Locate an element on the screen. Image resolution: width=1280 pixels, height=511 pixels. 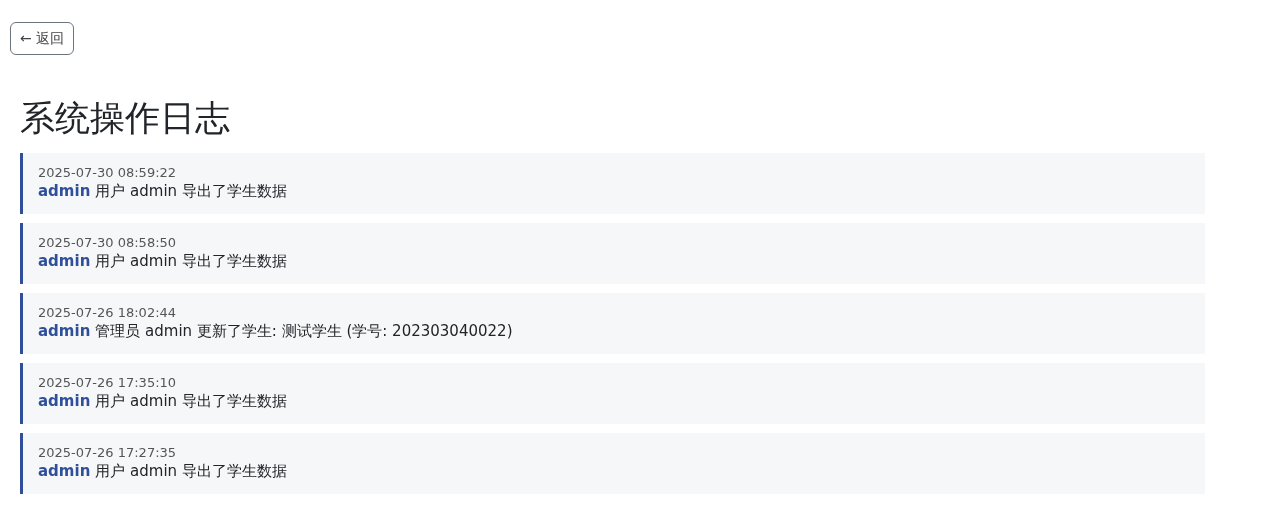
page-title: 系统操作日志 is located at coordinates (125, 118).